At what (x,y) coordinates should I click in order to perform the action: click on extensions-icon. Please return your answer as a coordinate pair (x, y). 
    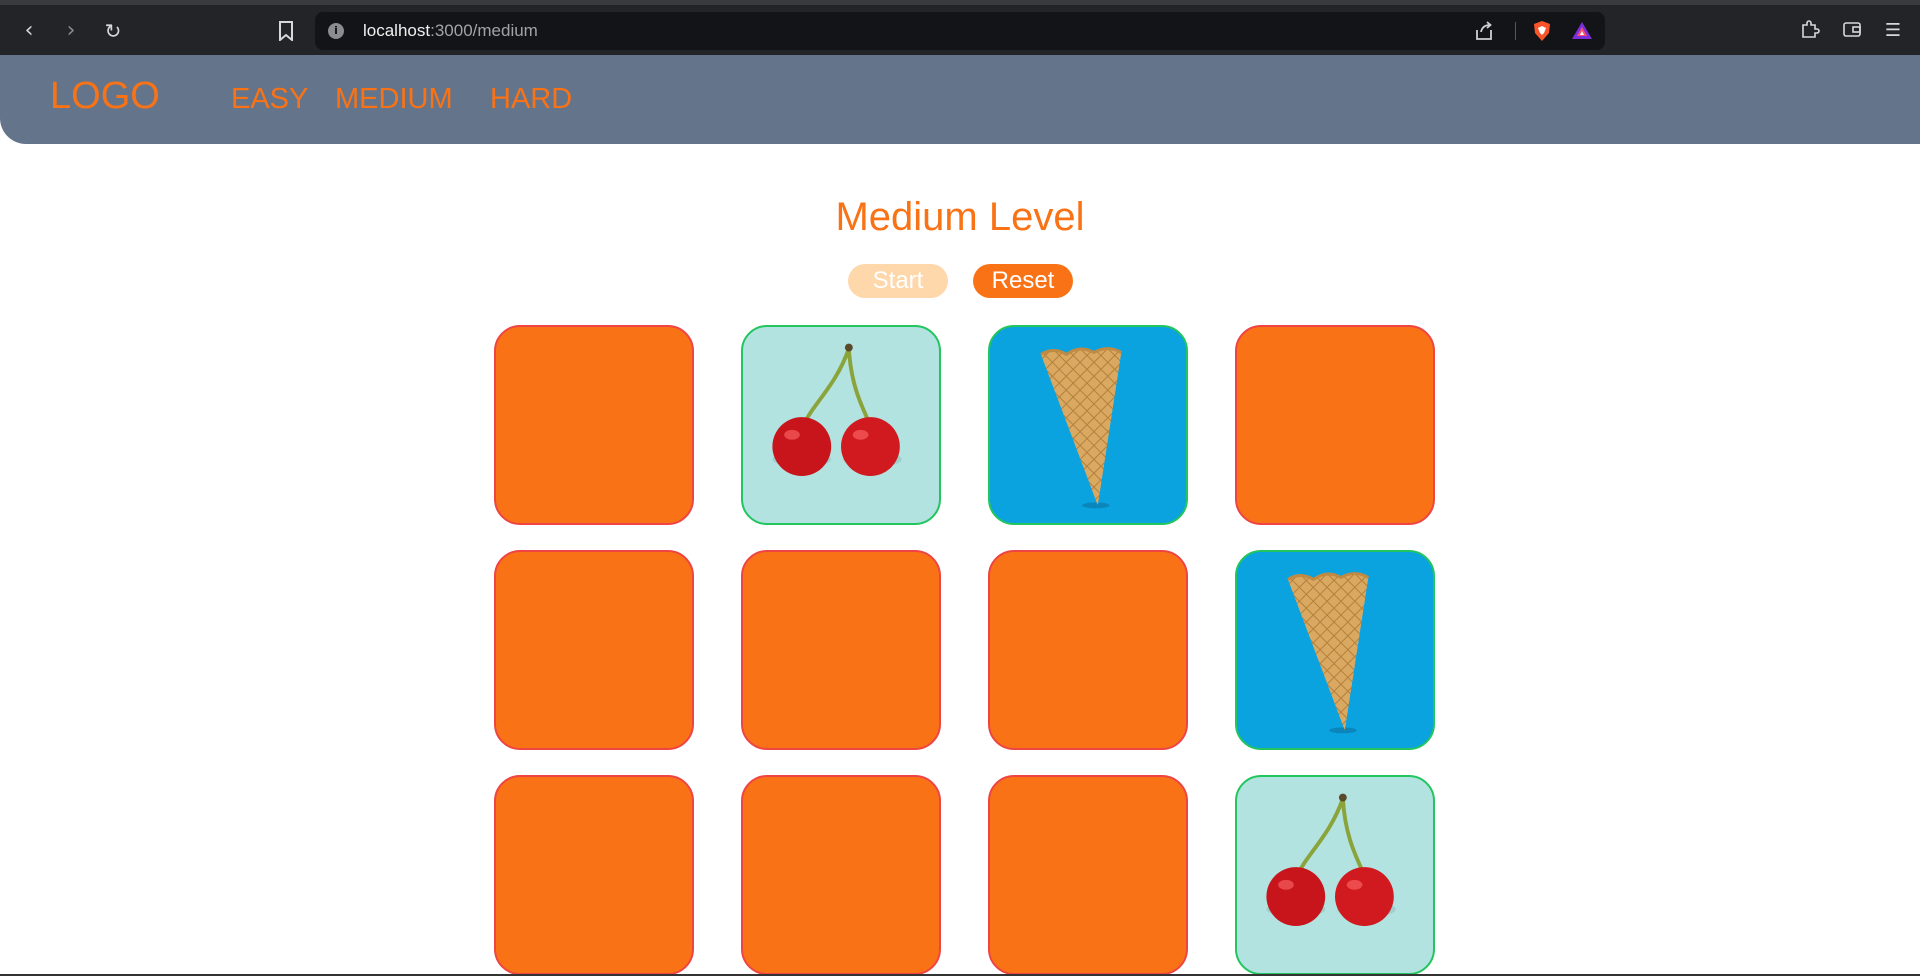
    Looking at the image, I should click on (1810, 31).